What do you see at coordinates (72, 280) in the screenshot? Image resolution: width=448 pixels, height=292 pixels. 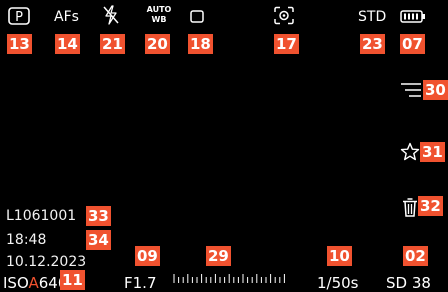 I see `annotation-badge-11: 11` at bounding box center [72, 280].